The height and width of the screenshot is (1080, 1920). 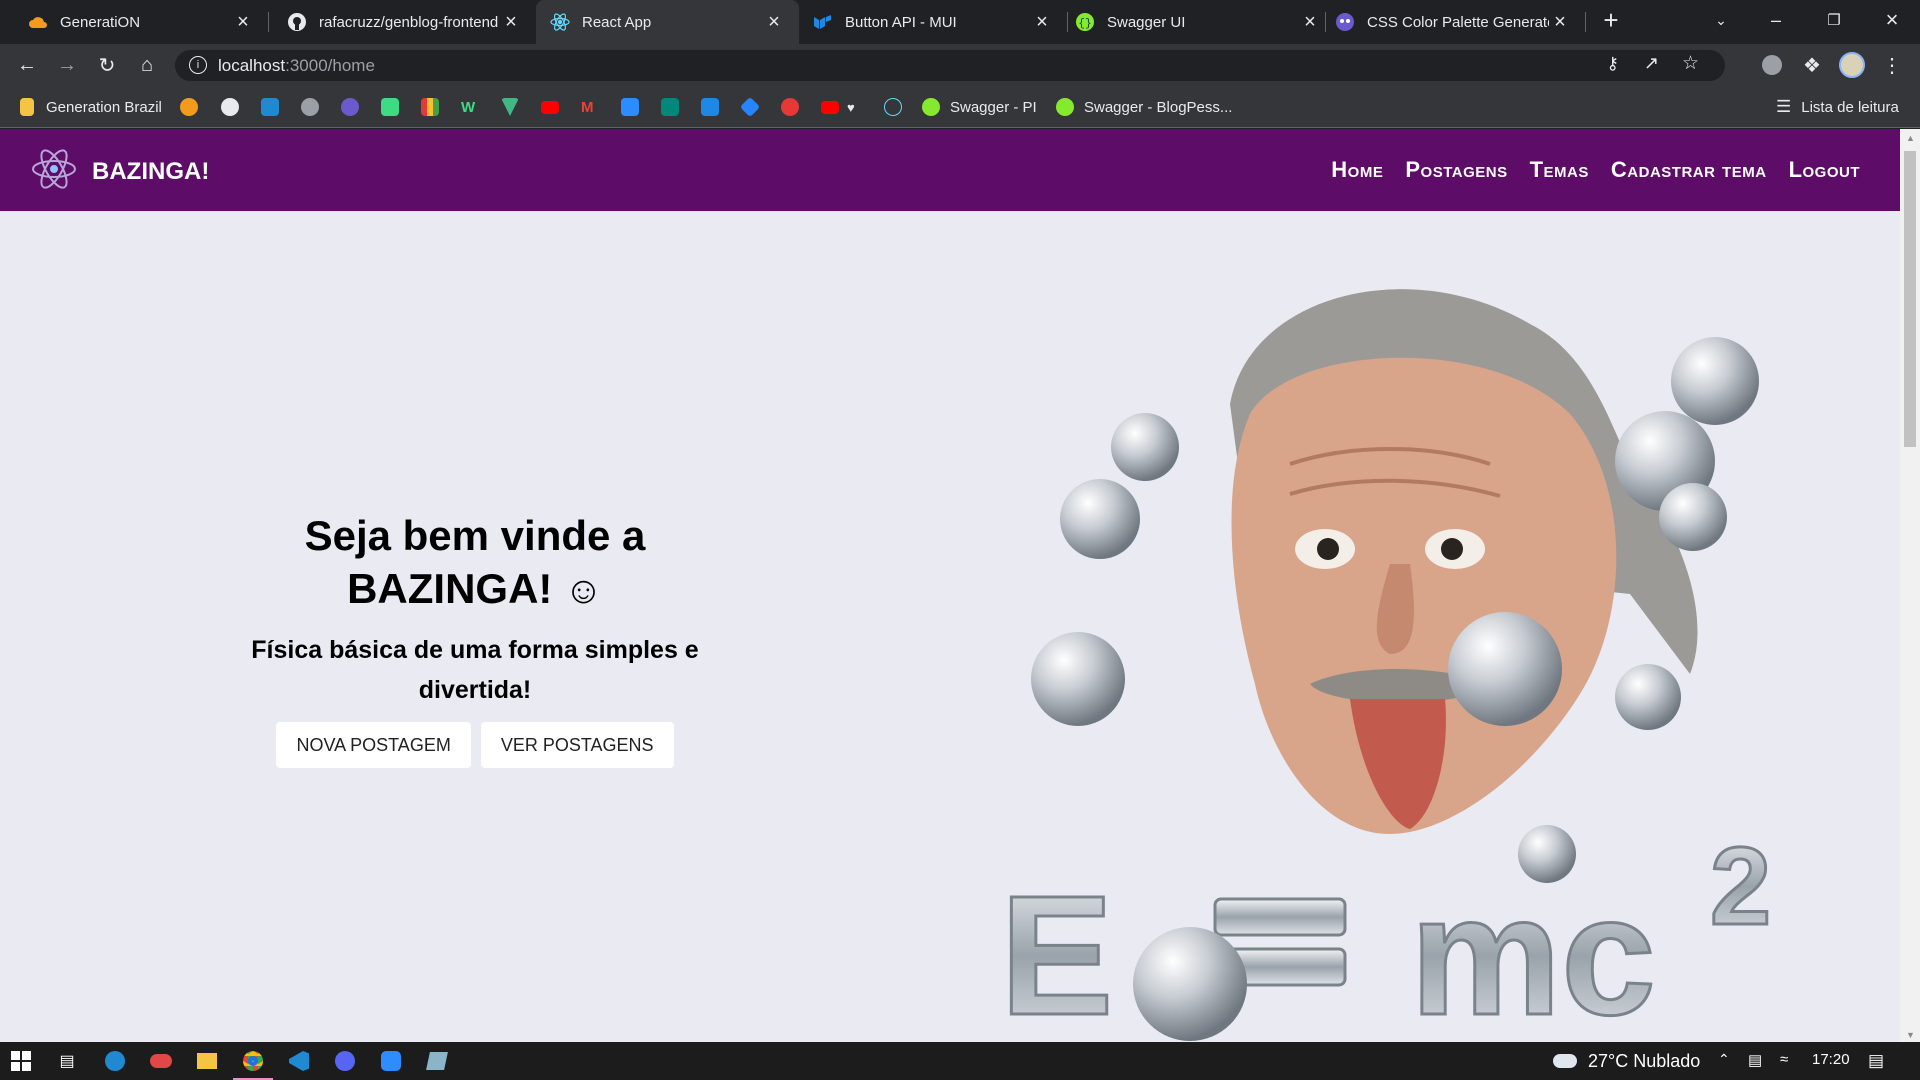 I want to click on cloud-app-icon, so click(x=161, y=1061).